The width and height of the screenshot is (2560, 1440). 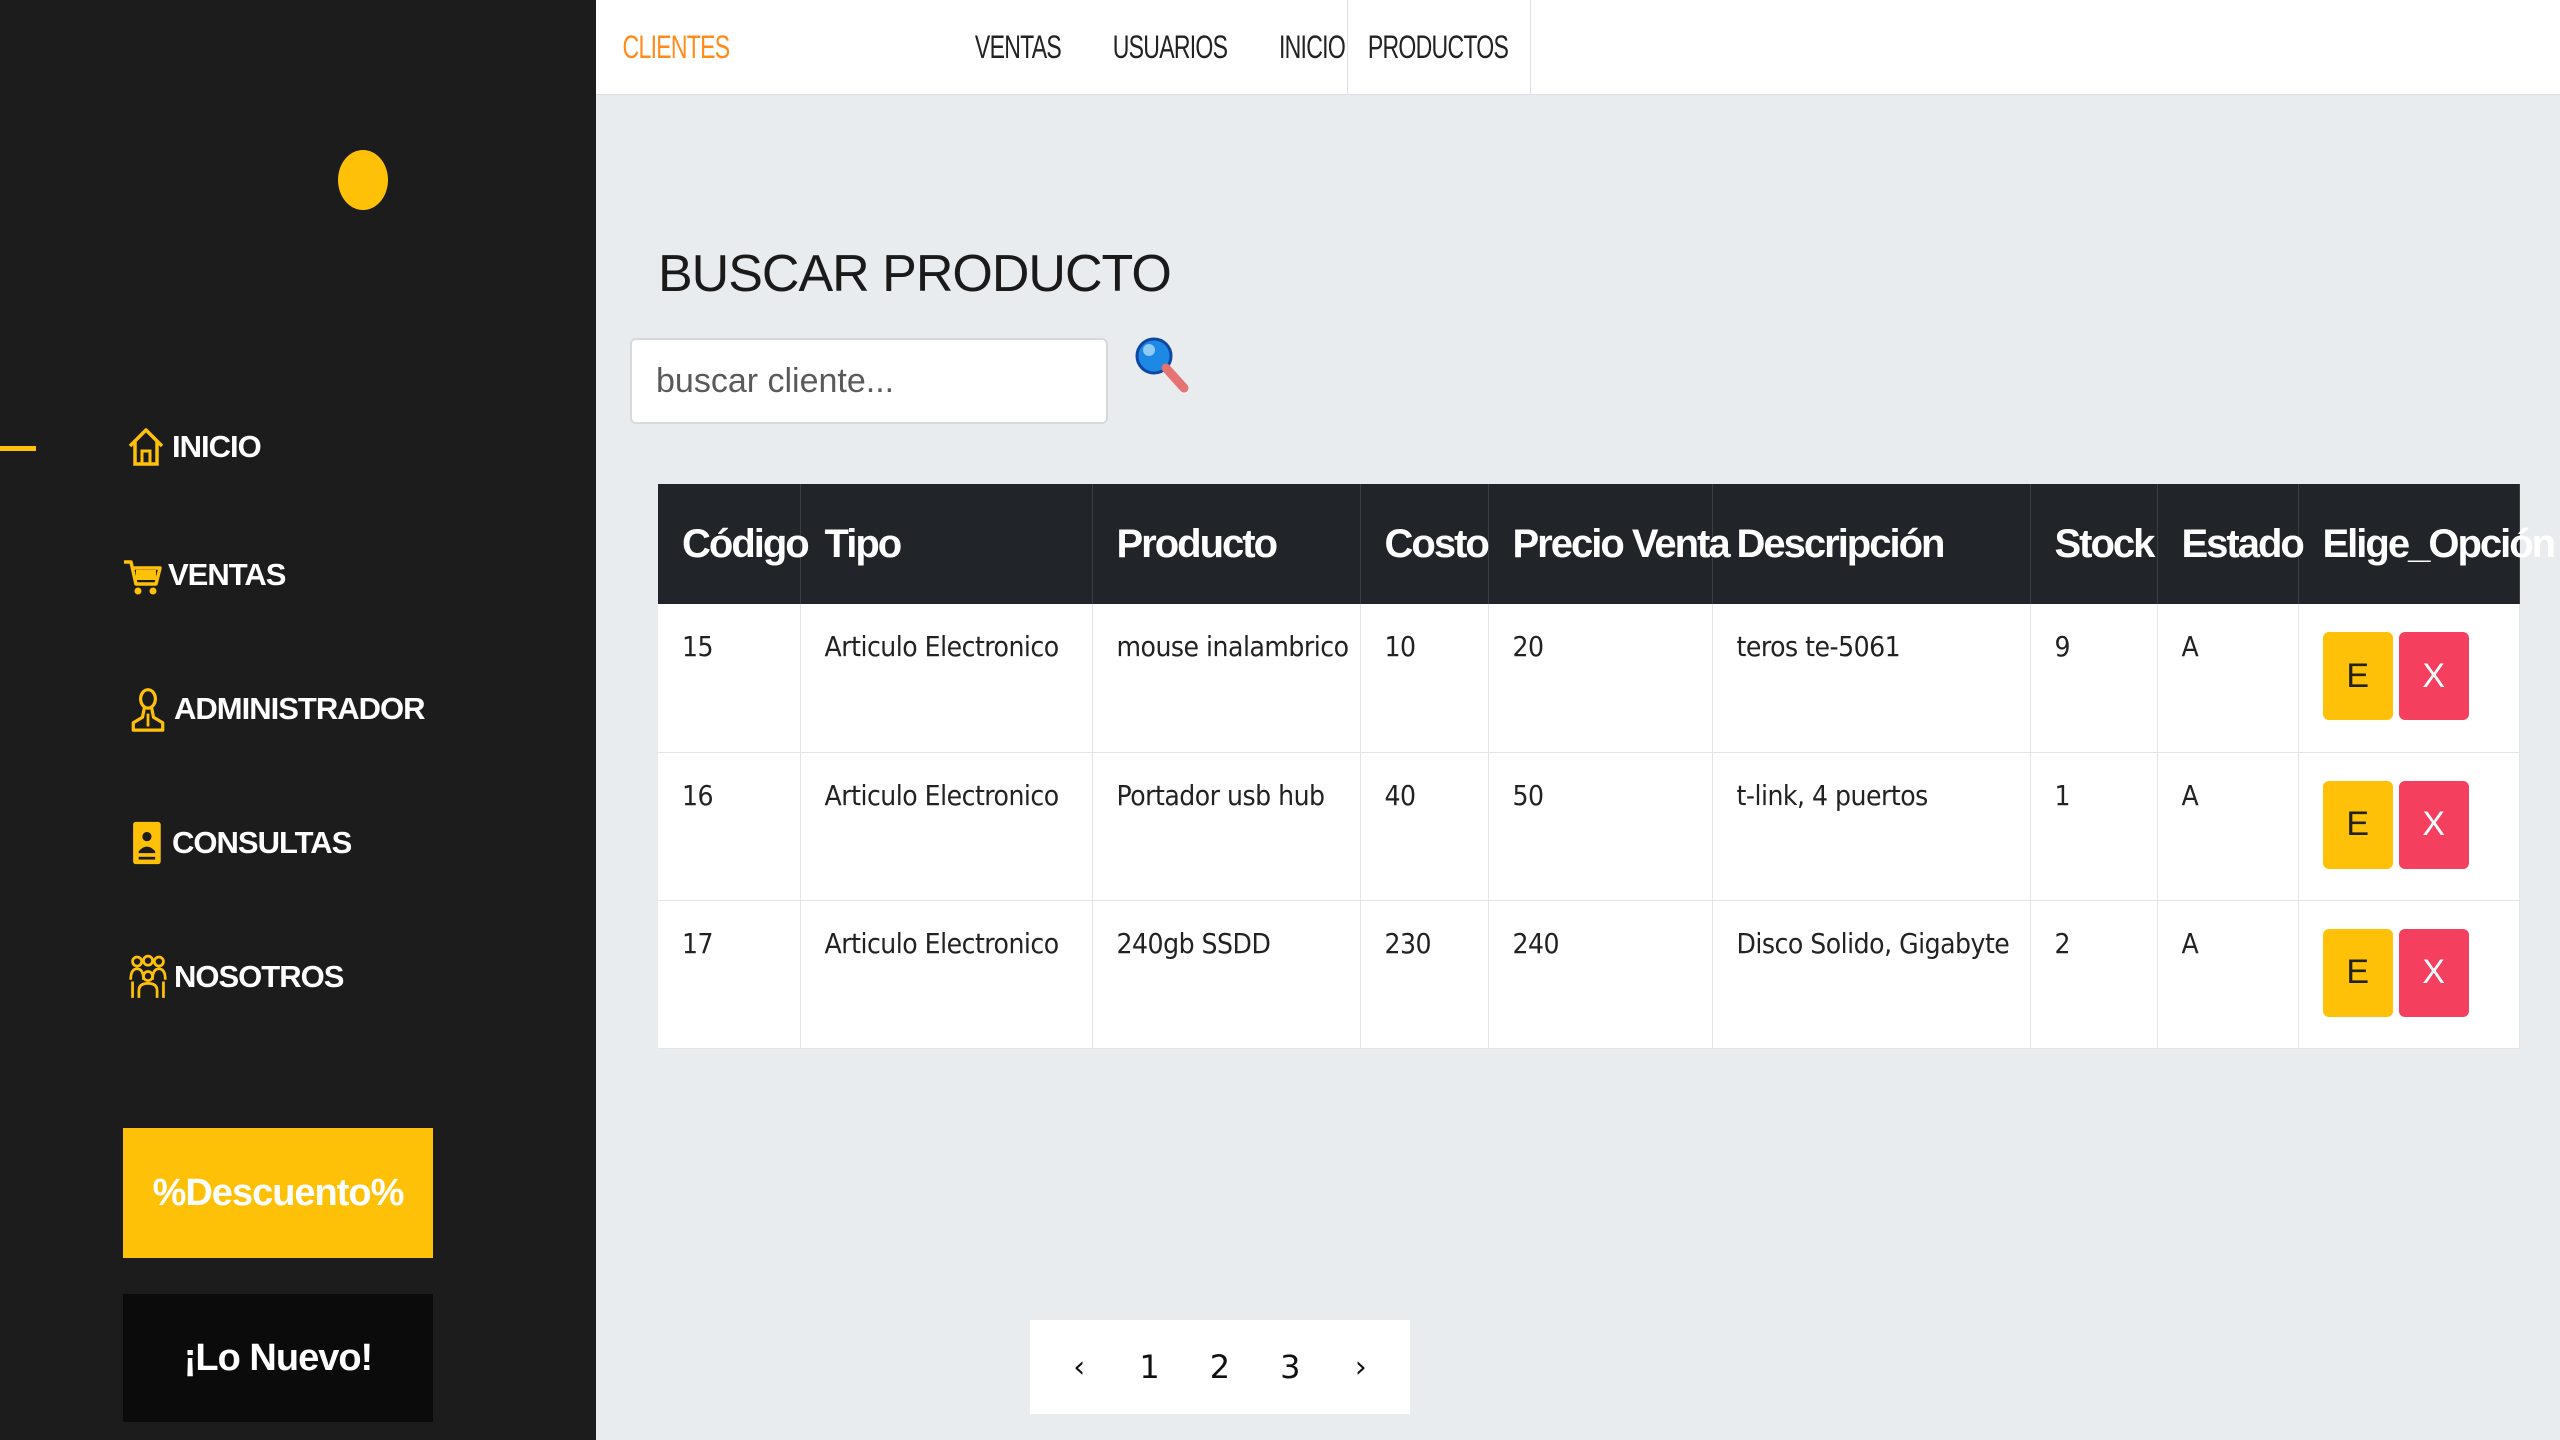 I want to click on tab-usuarios: USUARIOS, so click(x=1170, y=47).